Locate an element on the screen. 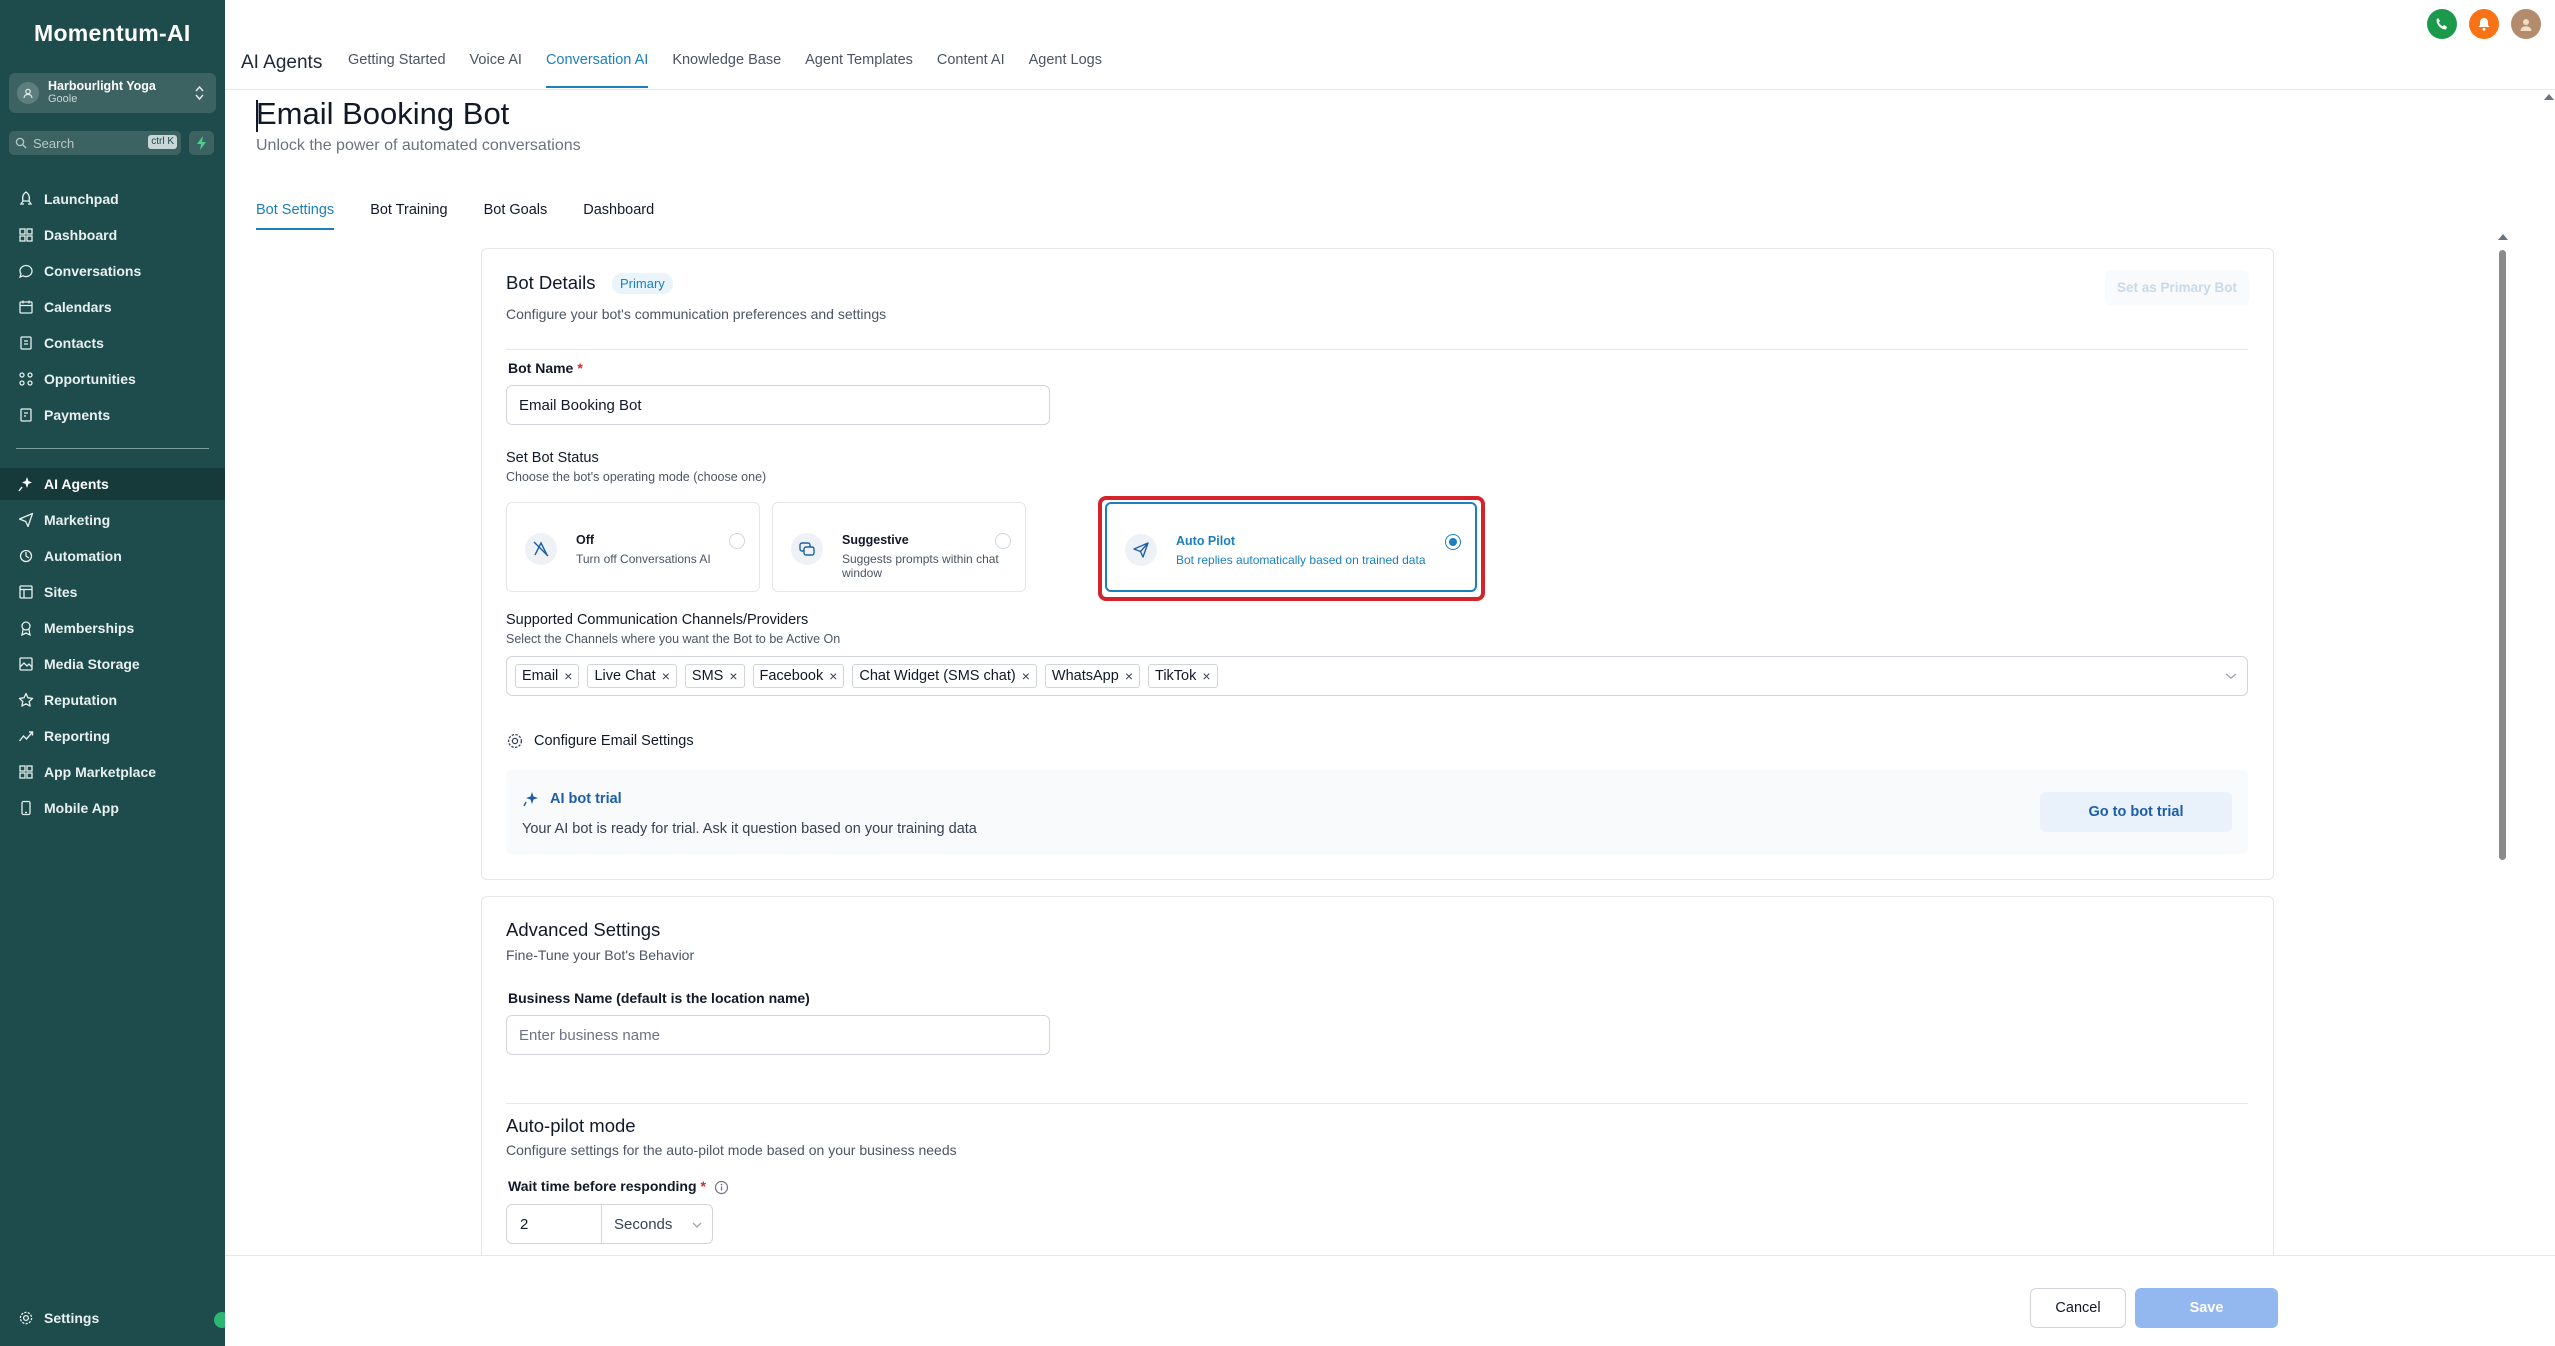 This screenshot has height=1346, width=2555. sidebar-item-sites: Sites is located at coordinates (112, 592).